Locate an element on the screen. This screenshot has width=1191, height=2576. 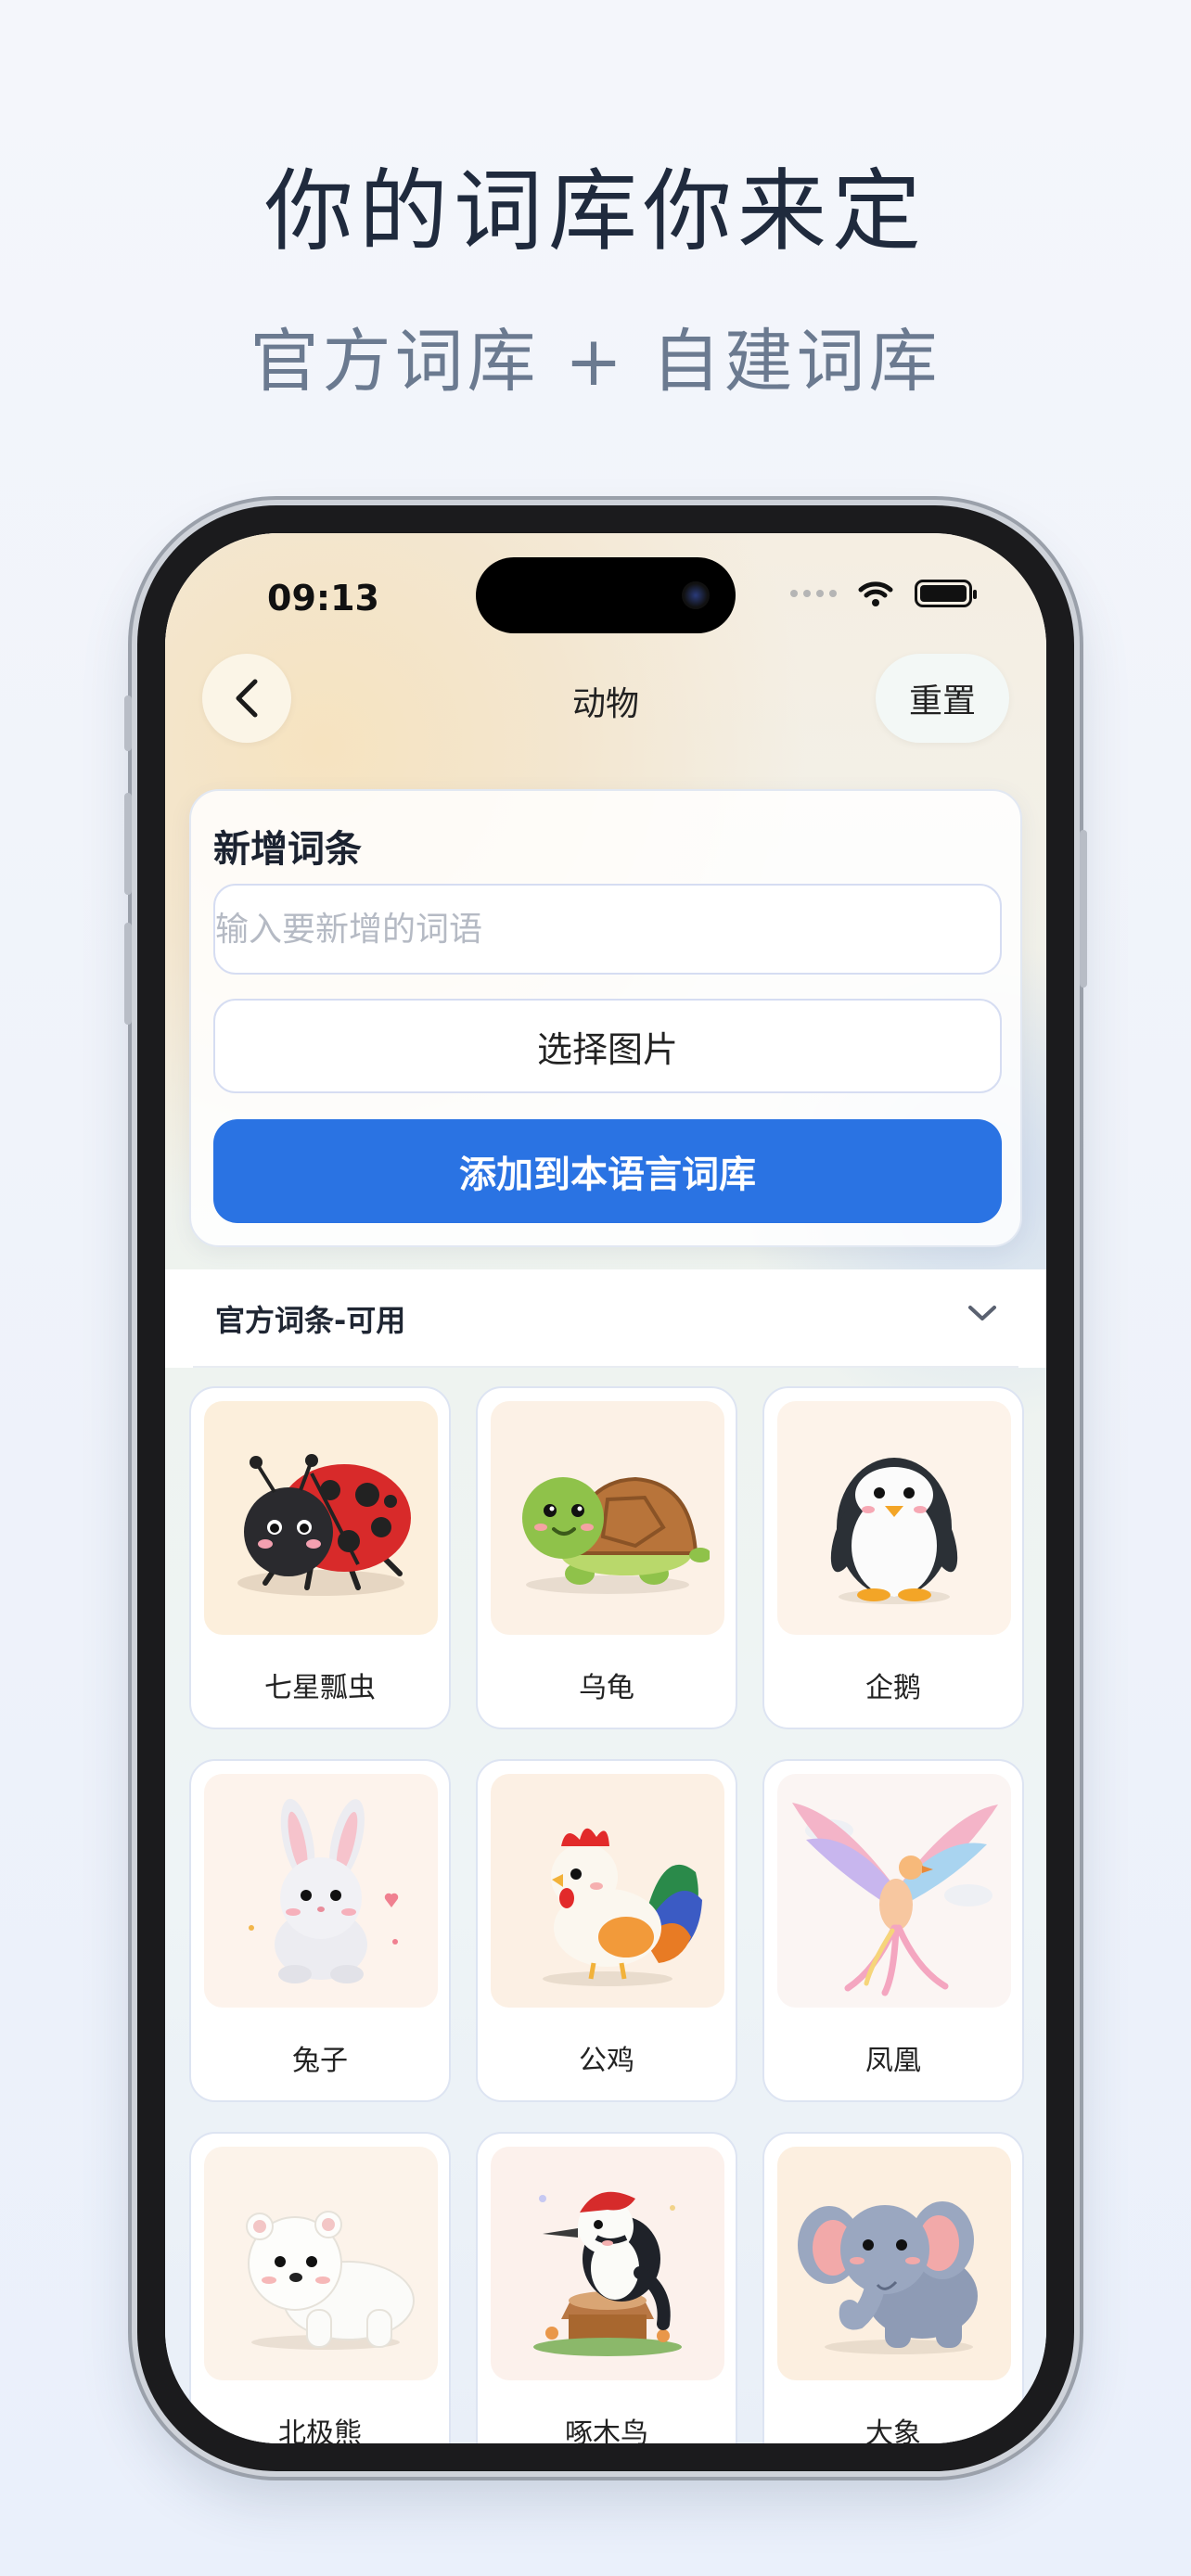
word-label: 凤凰 is located at coordinates (893, 2061).